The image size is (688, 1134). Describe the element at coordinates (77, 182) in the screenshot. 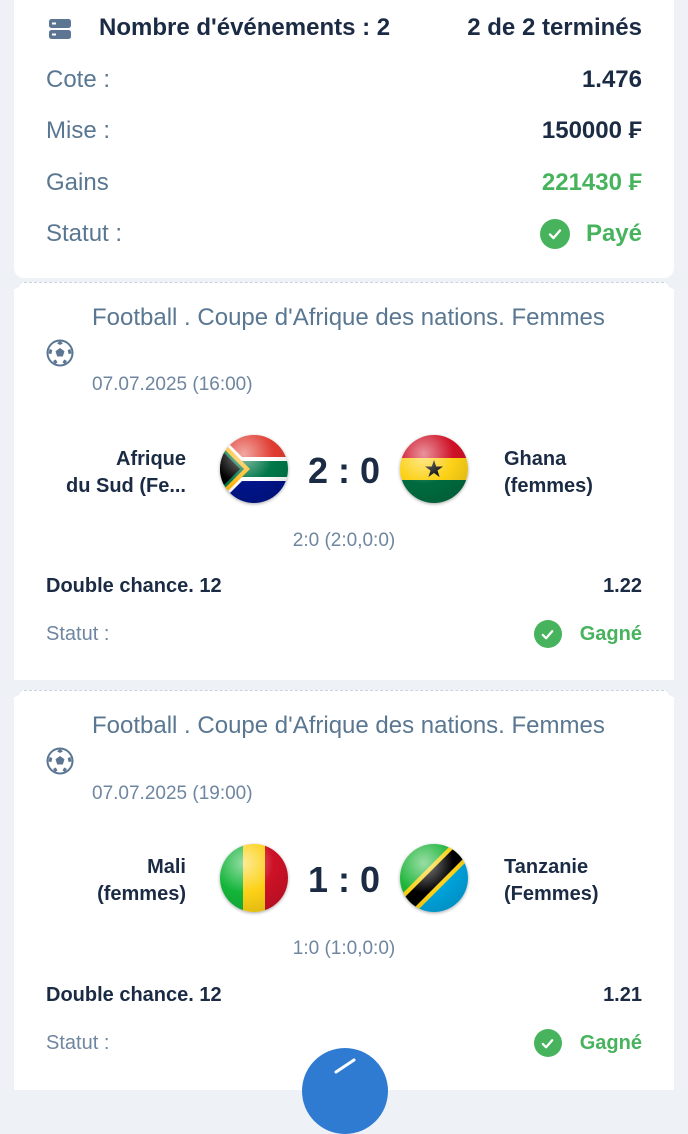

I see `winnings-label: Gains` at that location.